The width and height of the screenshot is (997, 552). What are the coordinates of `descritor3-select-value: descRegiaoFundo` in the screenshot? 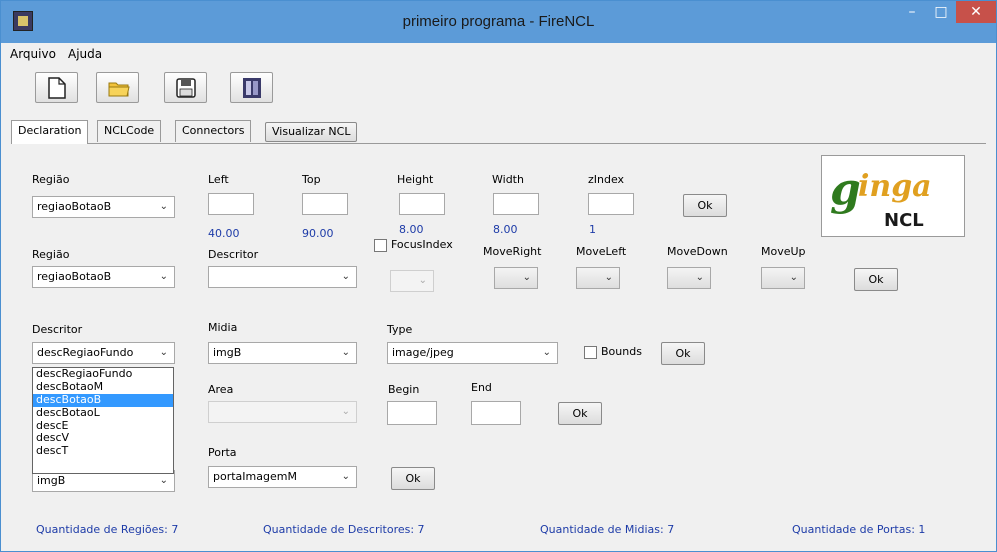 It's located at (85, 352).